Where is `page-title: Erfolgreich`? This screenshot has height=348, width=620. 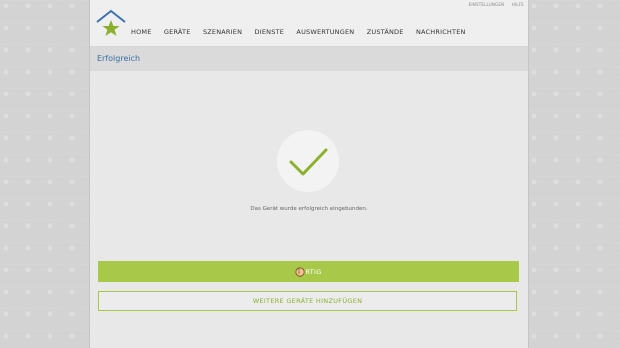
page-title: Erfolgreich is located at coordinates (119, 58).